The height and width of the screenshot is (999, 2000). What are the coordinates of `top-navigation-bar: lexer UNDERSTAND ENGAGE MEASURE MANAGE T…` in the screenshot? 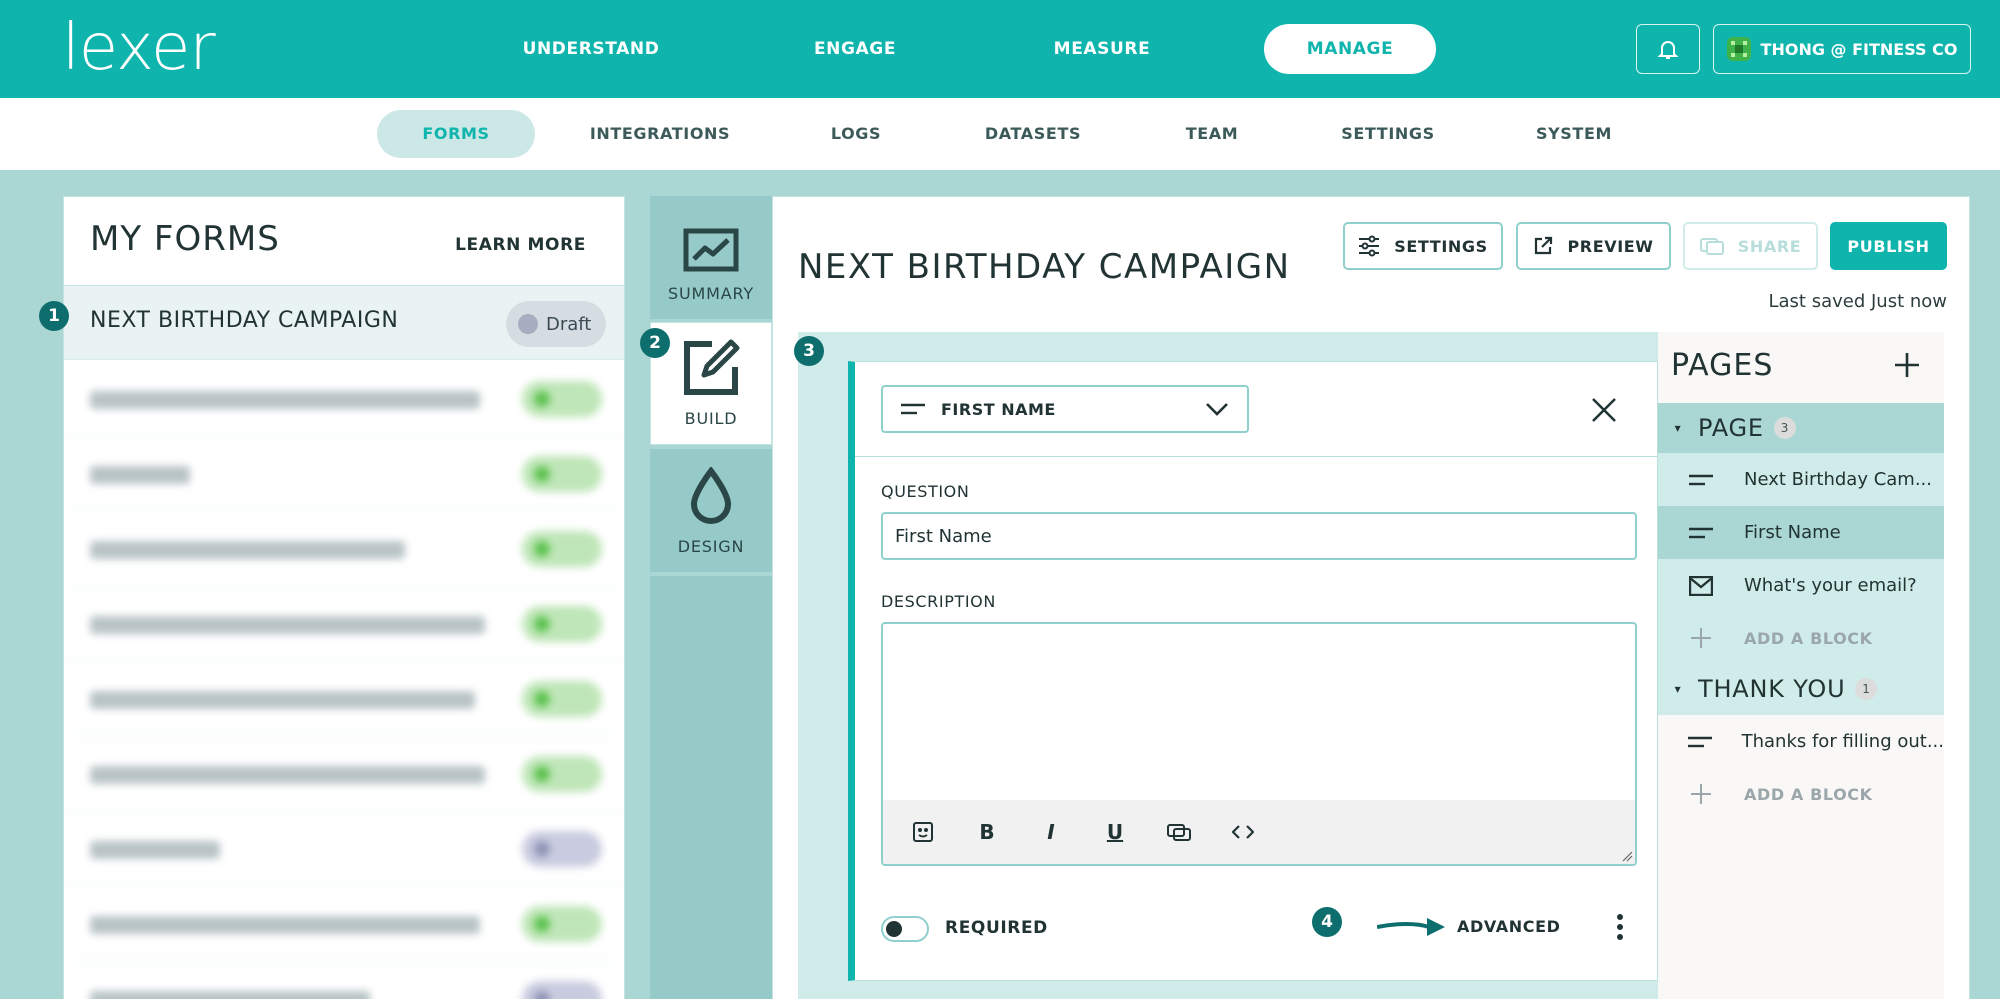 It's located at (1000, 49).